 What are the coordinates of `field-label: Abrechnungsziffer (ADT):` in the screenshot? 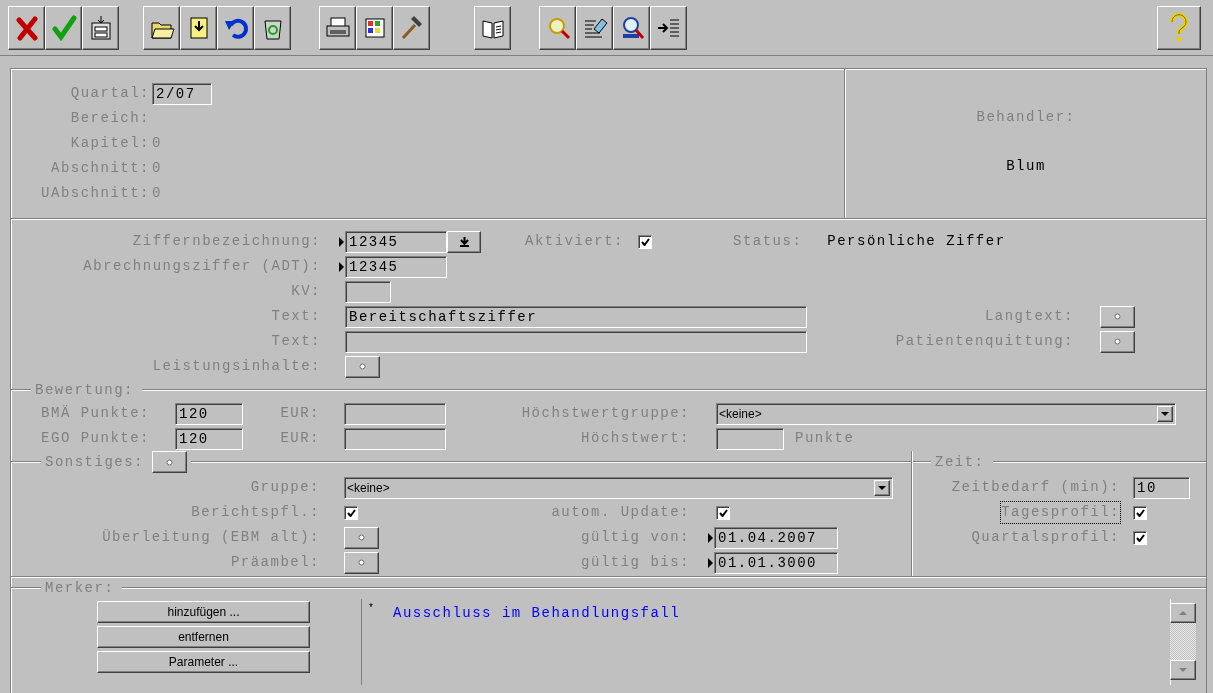 It's located at (201, 266).